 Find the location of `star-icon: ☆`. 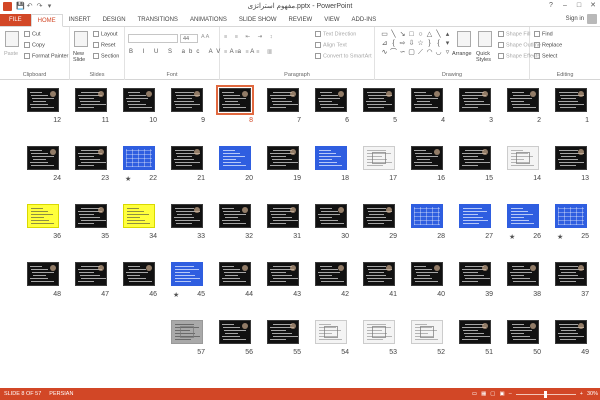

star-icon: ☆ is located at coordinates (420, 43).